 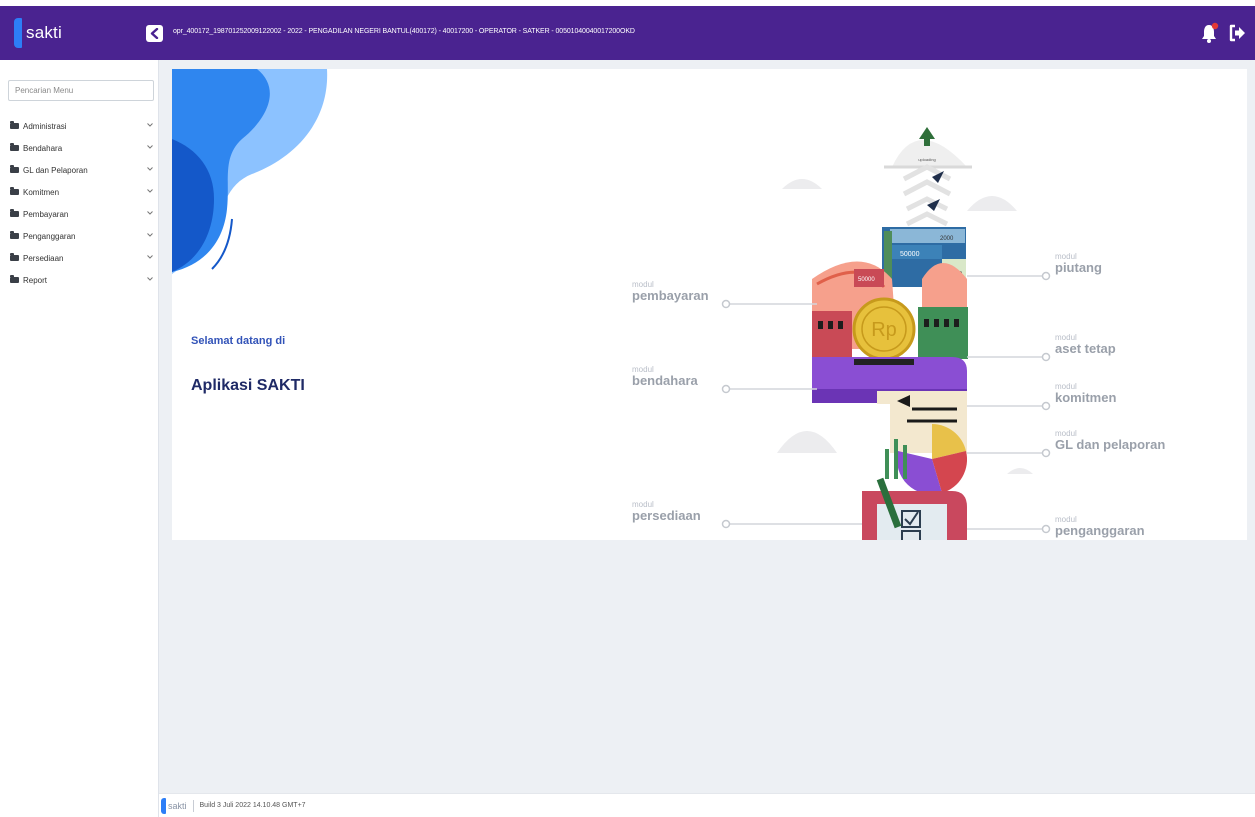 I want to click on module-label-pembayaran: modul pembayaran, so click(x=670, y=292).